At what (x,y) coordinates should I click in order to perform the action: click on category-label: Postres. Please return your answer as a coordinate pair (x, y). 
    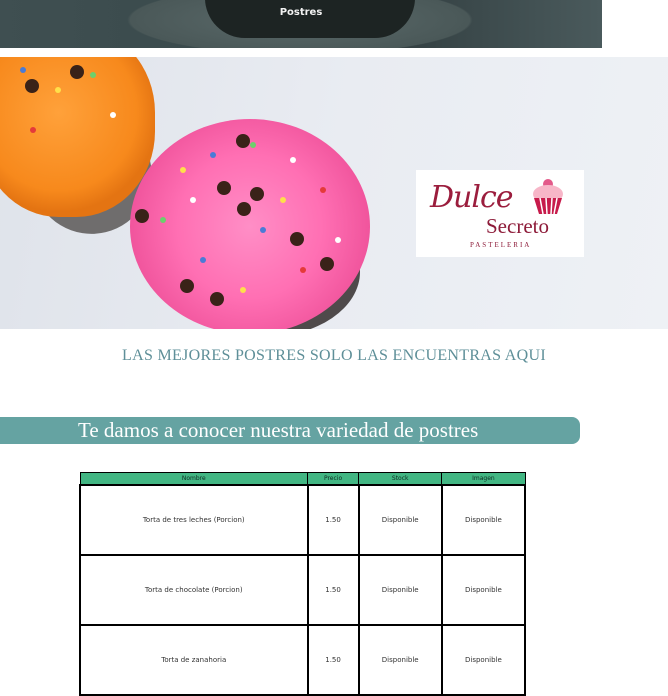
    Looking at the image, I should click on (301, 12).